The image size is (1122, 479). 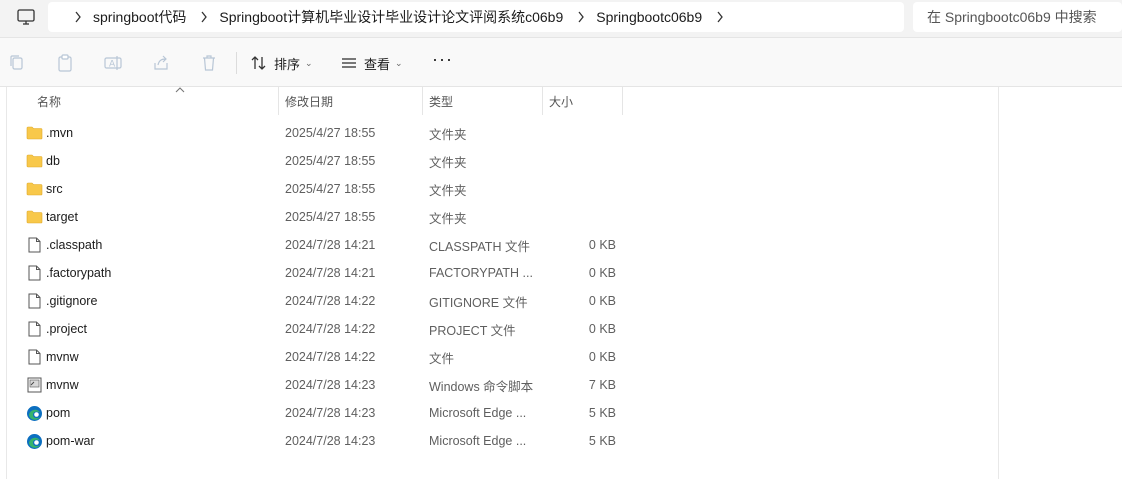 What do you see at coordinates (351, 101) in the screenshot?
I see `column-header-date: 修改日期` at bounding box center [351, 101].